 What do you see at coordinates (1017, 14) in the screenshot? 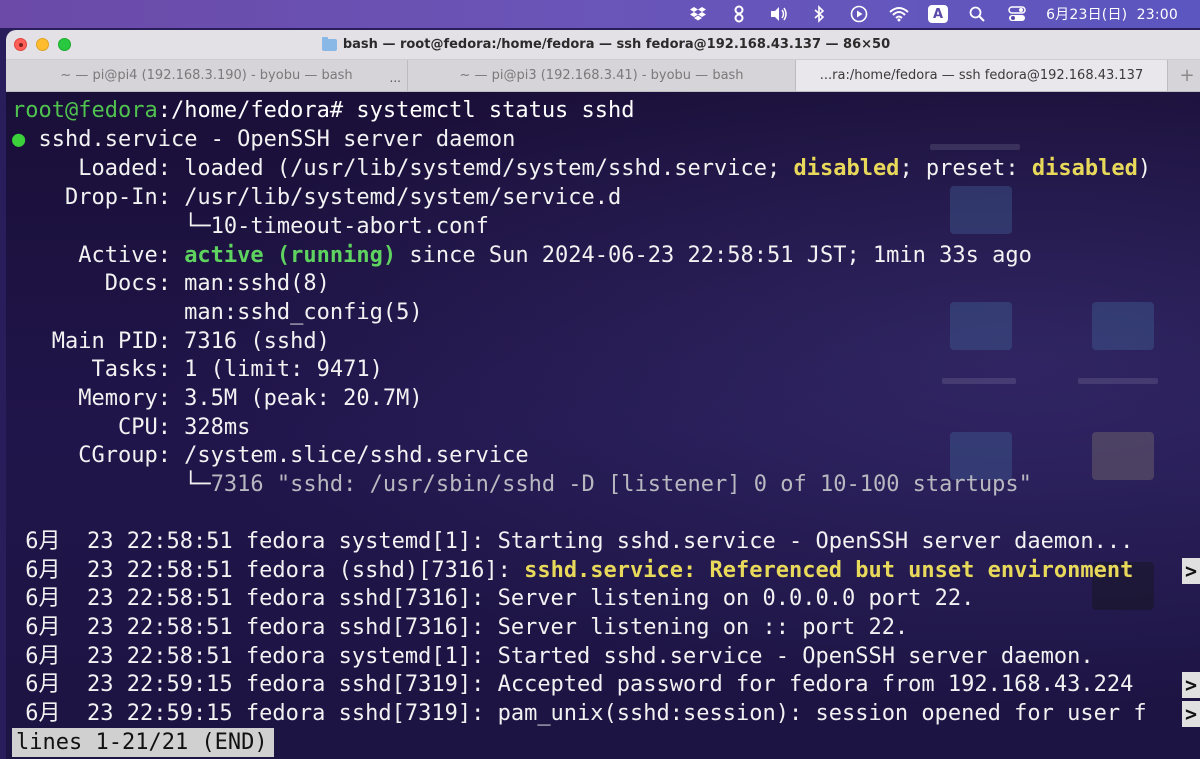
I see `control-center-icon` at bounding box center [1017, 14].